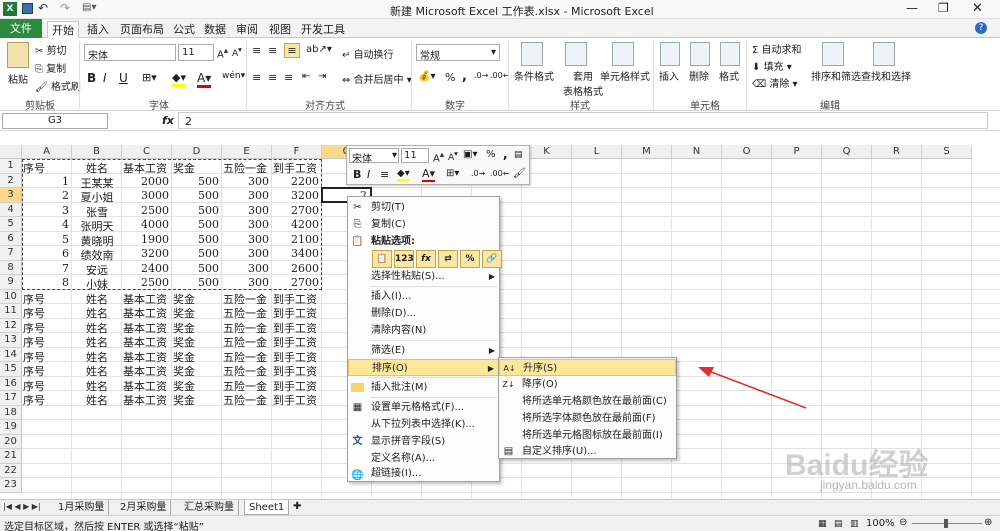 The image size is (1000, 531). Describe the element at coordinates (184, 400) in the screenshot. I see `table-cell: 奖金` at that location.